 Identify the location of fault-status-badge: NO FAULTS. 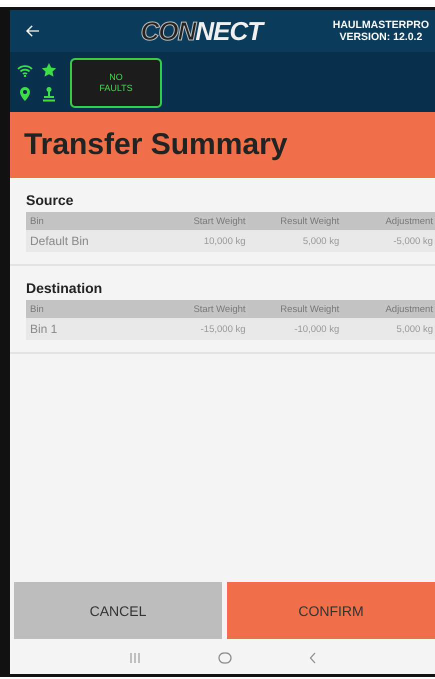
(116, 83).